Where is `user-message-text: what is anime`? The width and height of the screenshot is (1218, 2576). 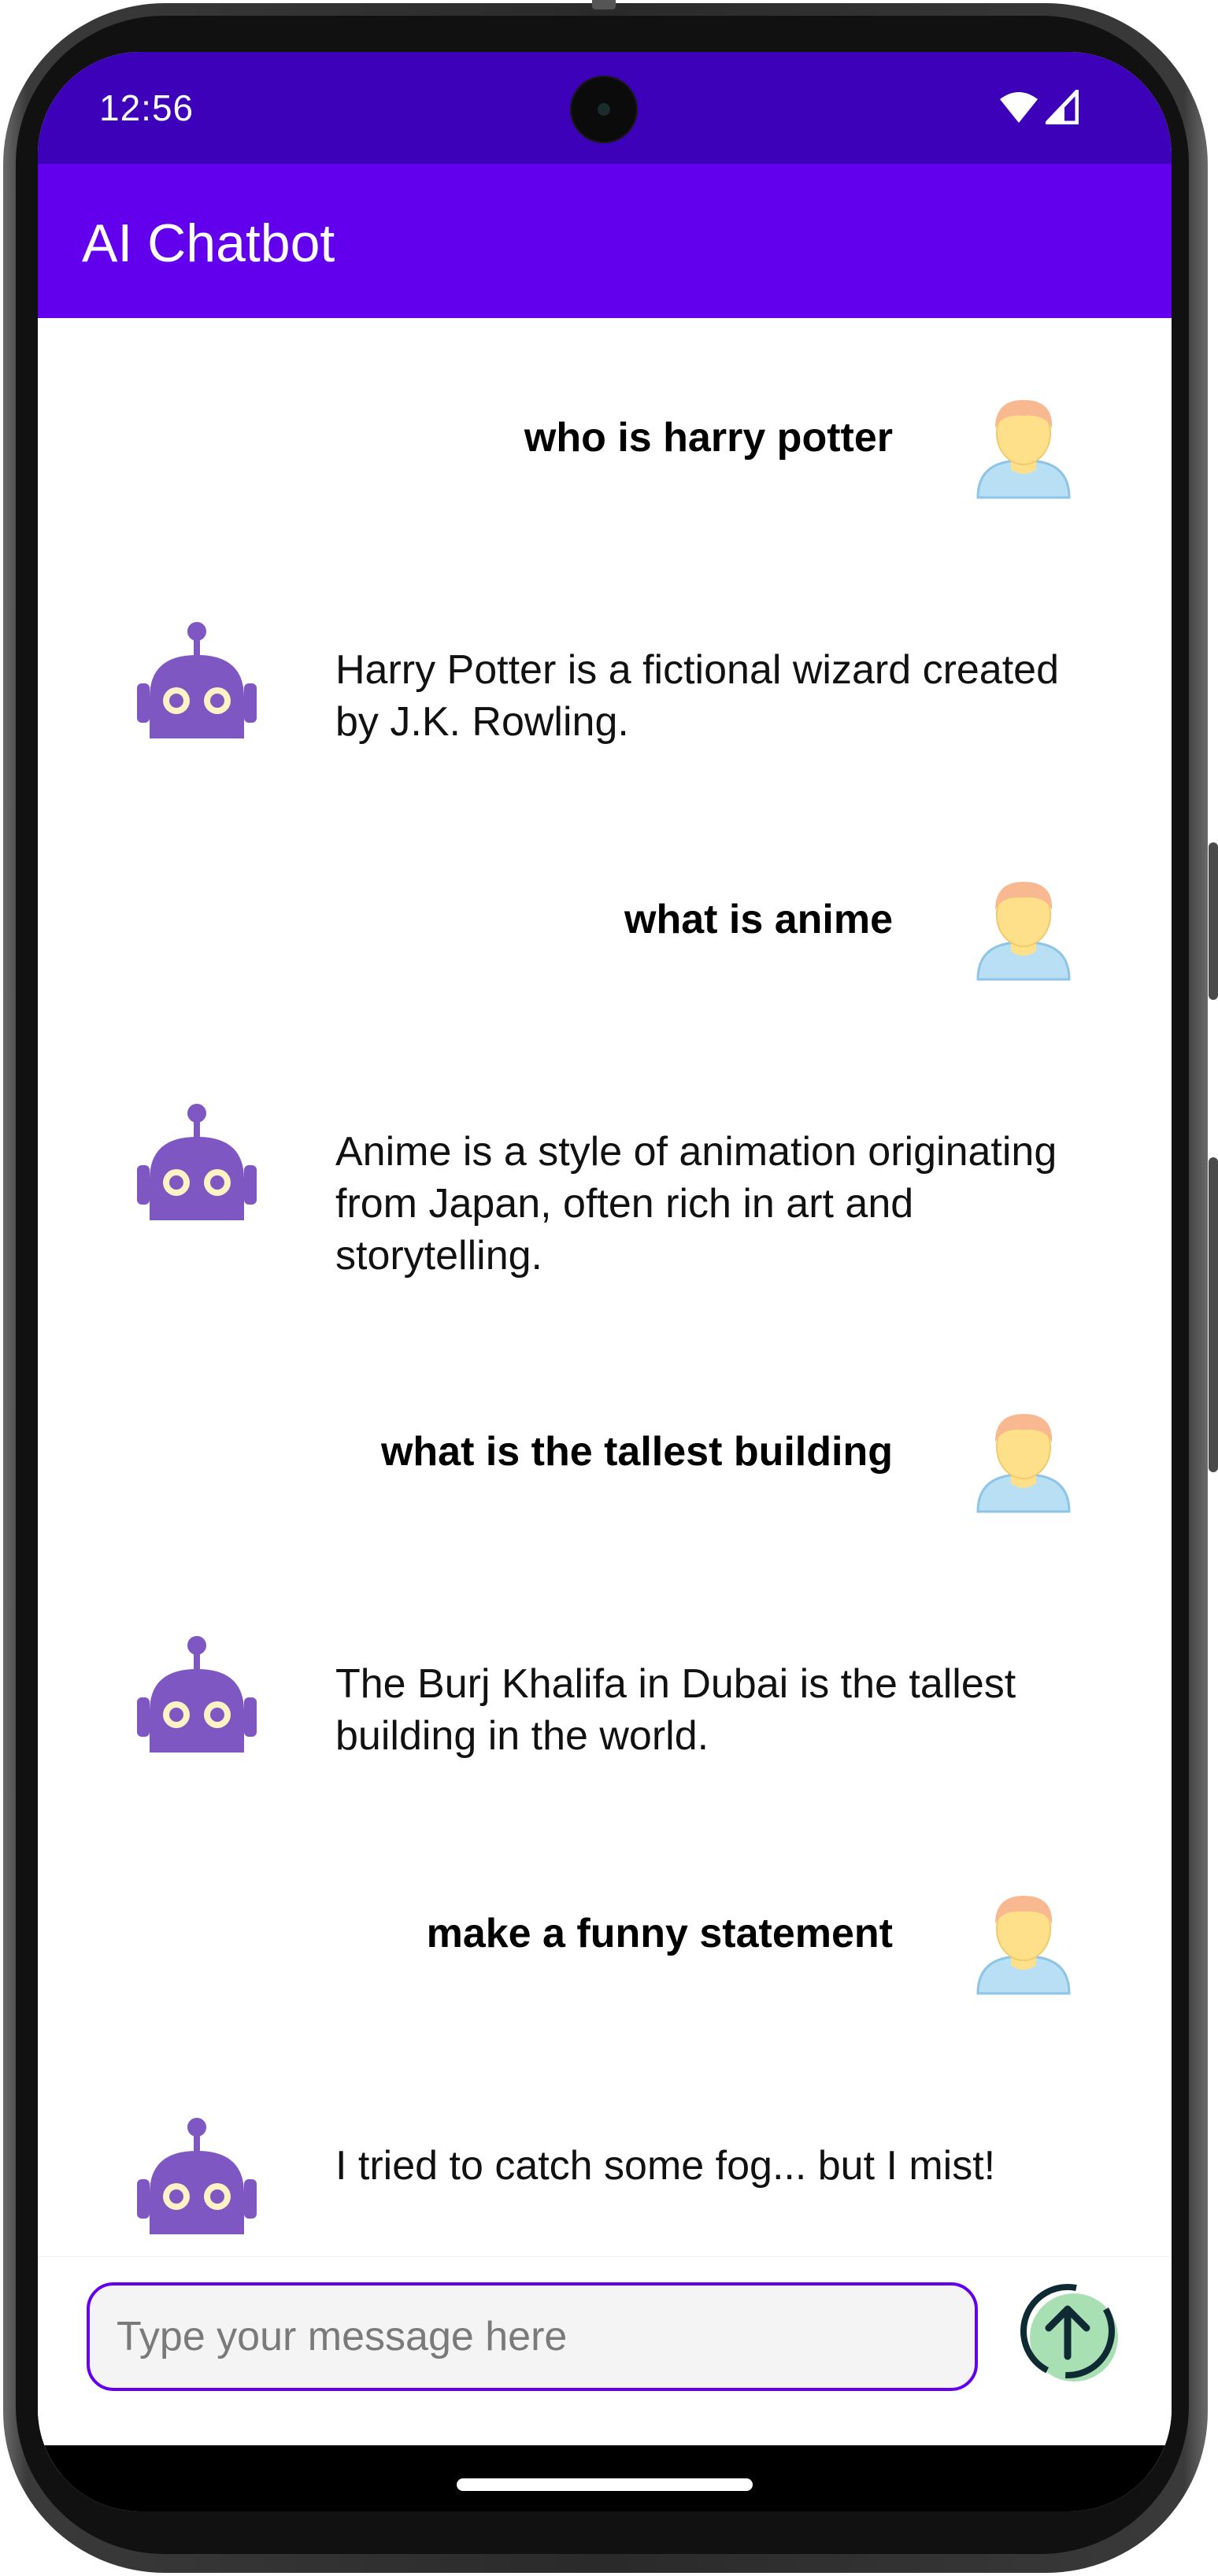
user-message-text: what is anime is located at coordinates (758, 919).